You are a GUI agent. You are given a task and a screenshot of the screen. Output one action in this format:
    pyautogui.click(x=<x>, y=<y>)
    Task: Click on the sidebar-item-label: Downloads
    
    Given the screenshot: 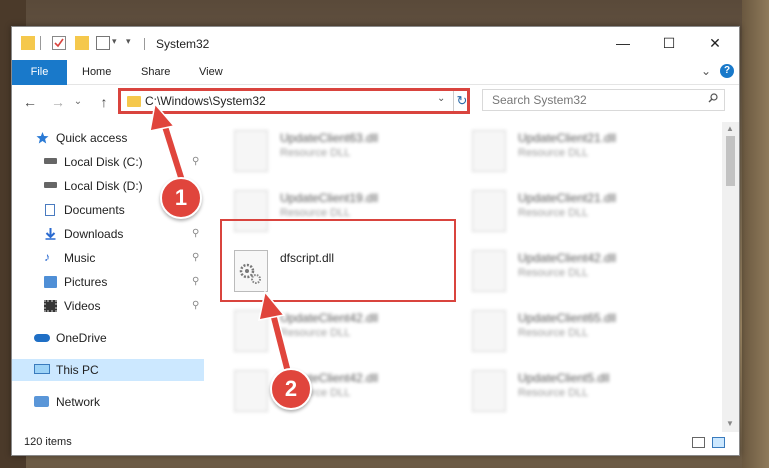 What is the action you would take?
    pyautogui.click(x=94, y=234)
    